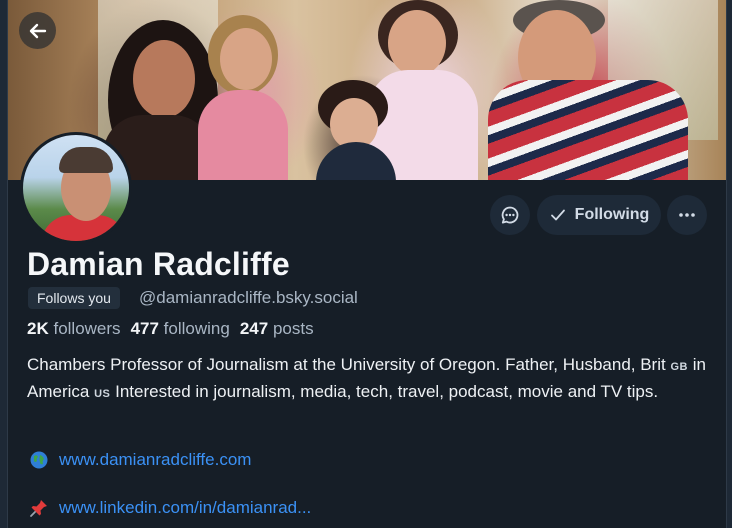 The image size is (732, 528). Describe the element at coordinates (4, 264) in the screenshot. I see `window-left-edge` at that location.